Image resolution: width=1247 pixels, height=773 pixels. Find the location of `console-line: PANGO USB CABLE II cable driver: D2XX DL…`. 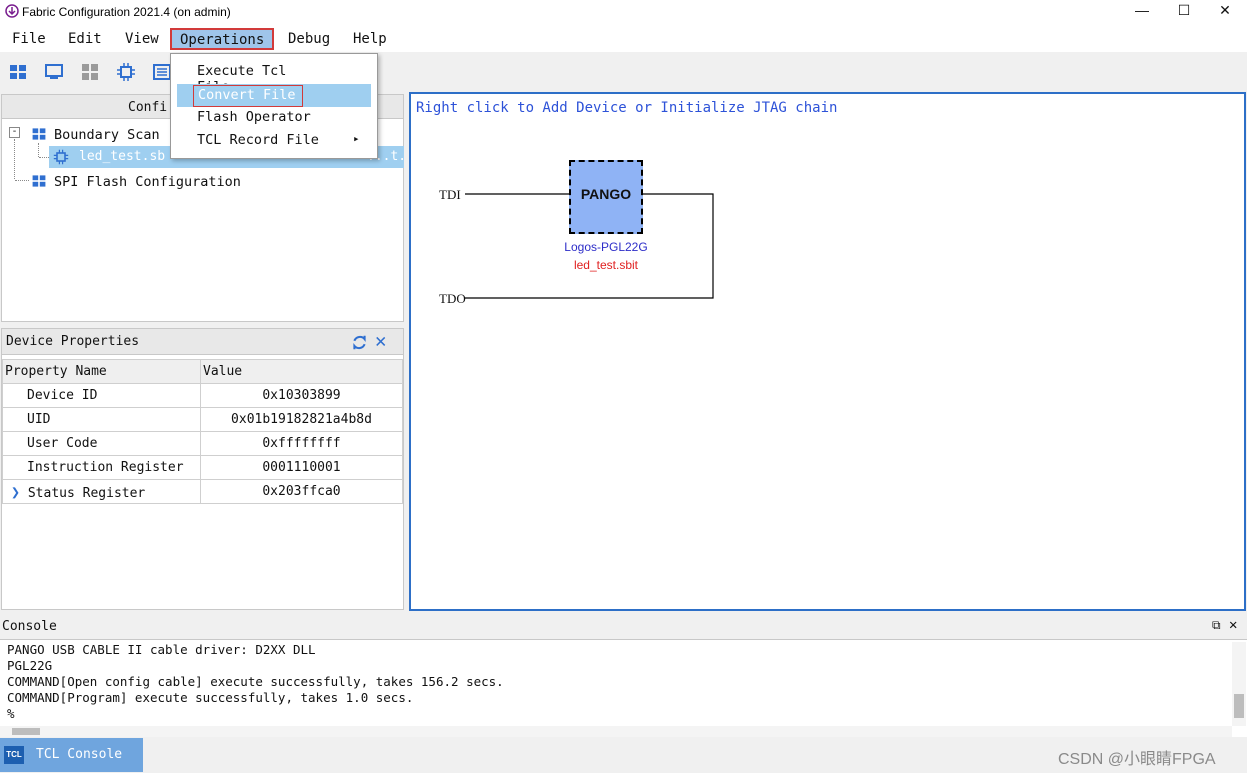

console-line: PANGO USB CABLE II cable driver: D2XX DL… is located at coordinates (161, 649).